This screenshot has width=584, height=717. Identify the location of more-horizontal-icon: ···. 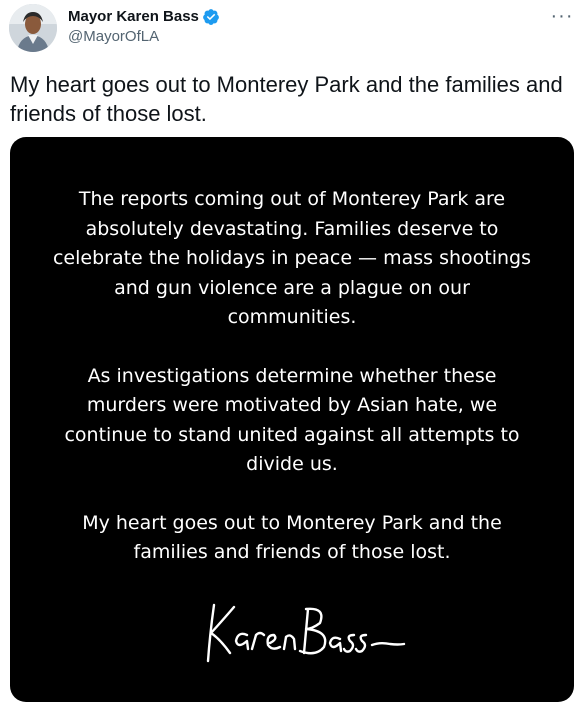
(562, 16).